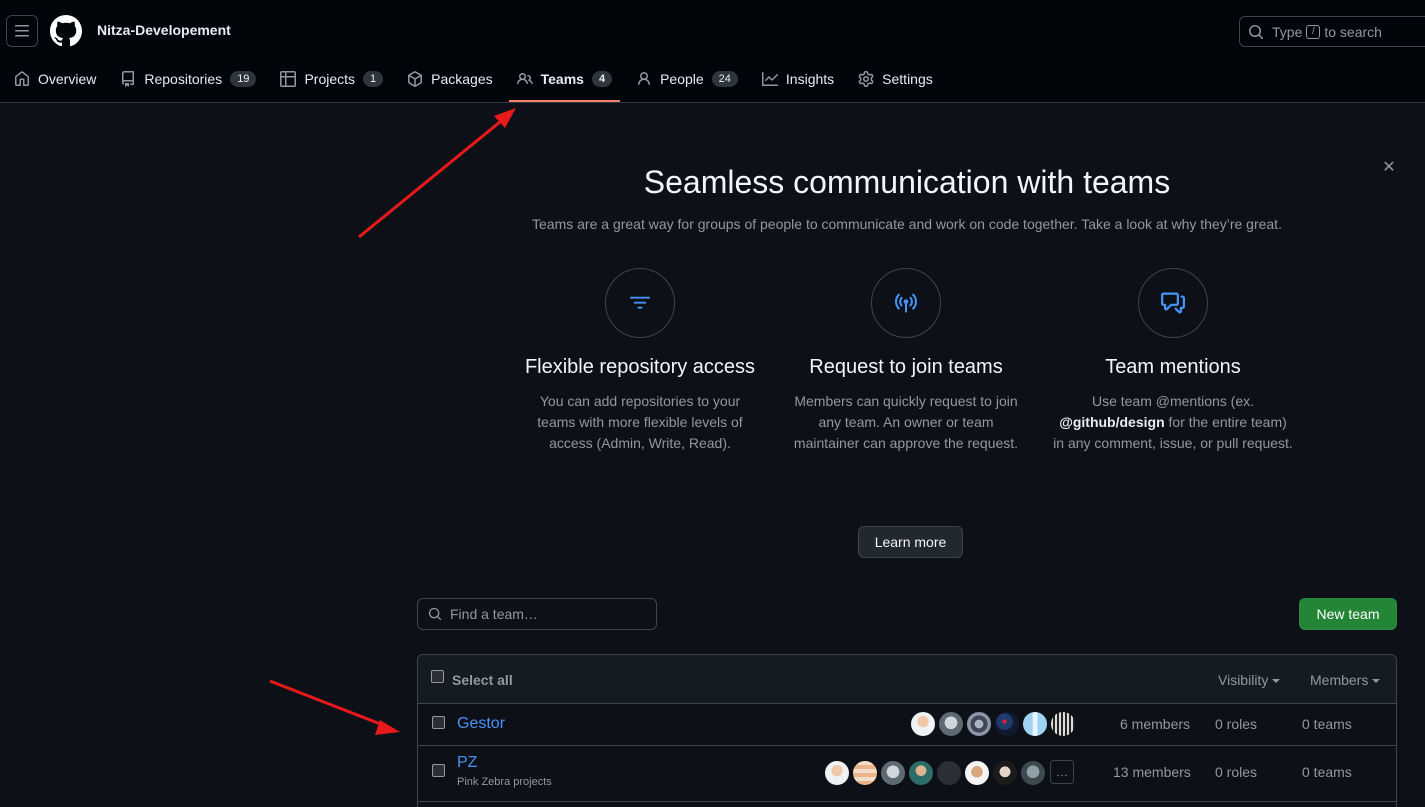  Describe the element at coordinates (288, 79) in the screenshot. I see `table-icon` at that location.